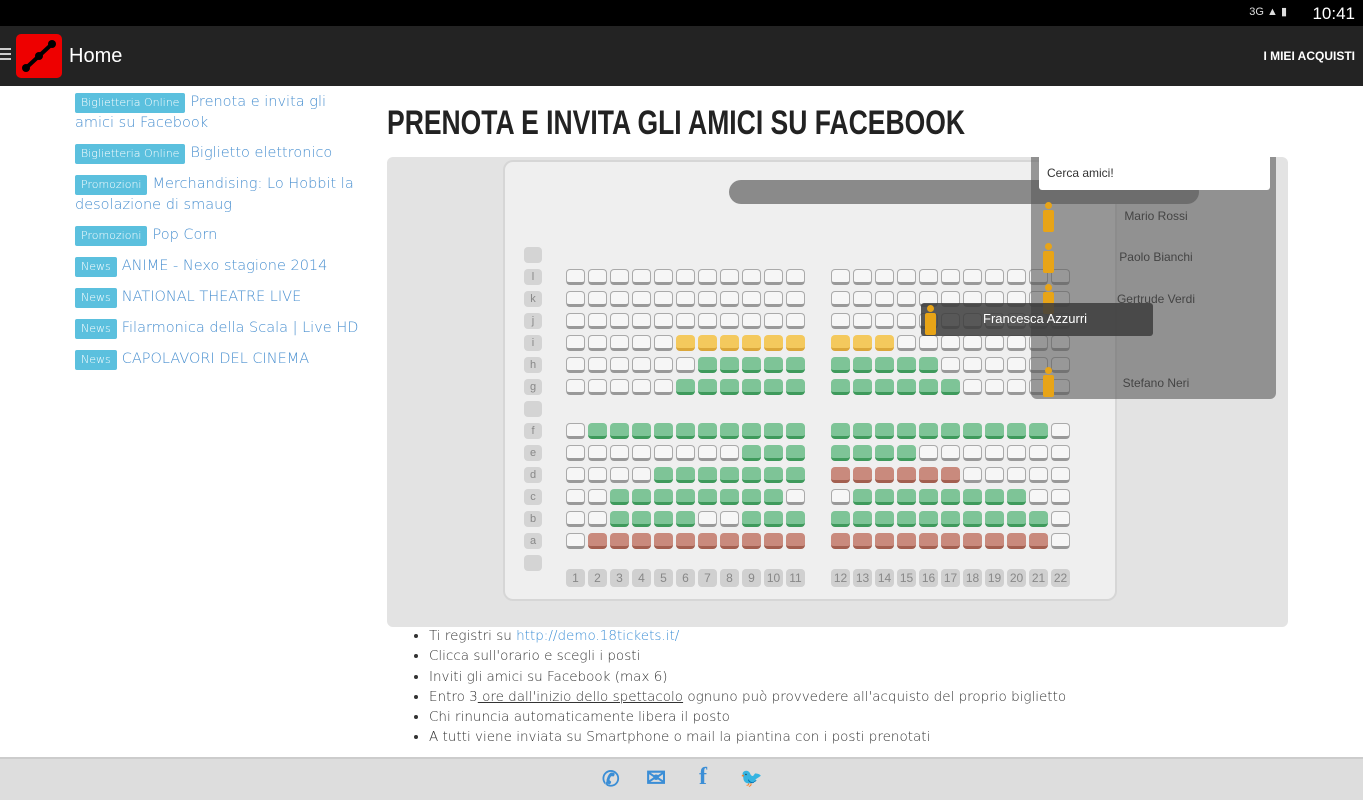  What do you see at coordinates (1154, 173) in the screenshot?
I see `friend-search-input: Cerca amici!` at bounding box center [1154, 173].